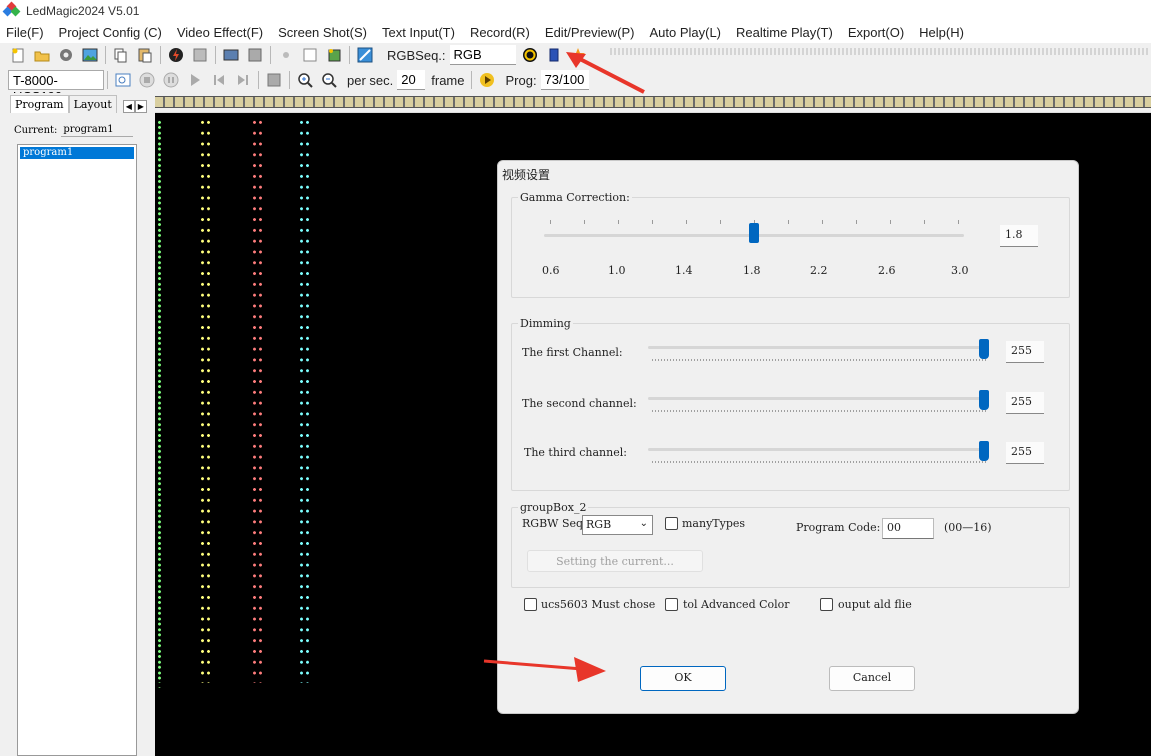 This screenshot has width=1151, height=756. Describe the element at coordinates (18, 55) in the screenshot. I see `new-file-icon` at that location.